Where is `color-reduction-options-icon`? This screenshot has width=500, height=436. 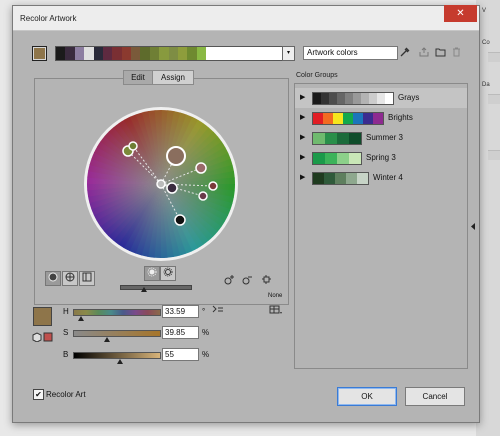 color-reduction-options-icon is located at coordinates (275, 311).